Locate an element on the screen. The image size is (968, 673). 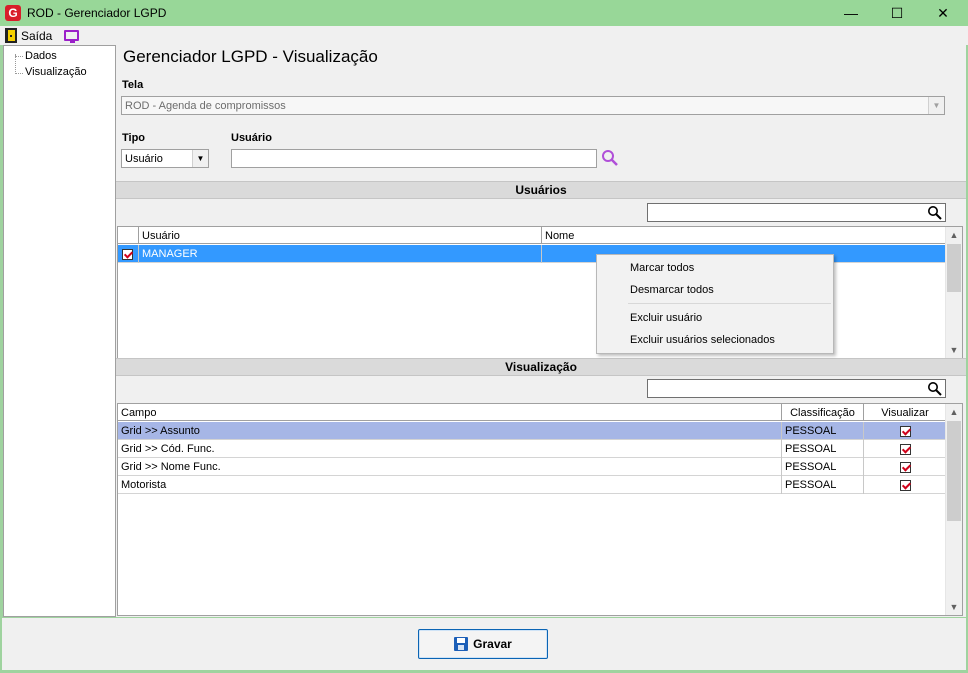
close-button: ✕ is located at coordinates (943, 13).